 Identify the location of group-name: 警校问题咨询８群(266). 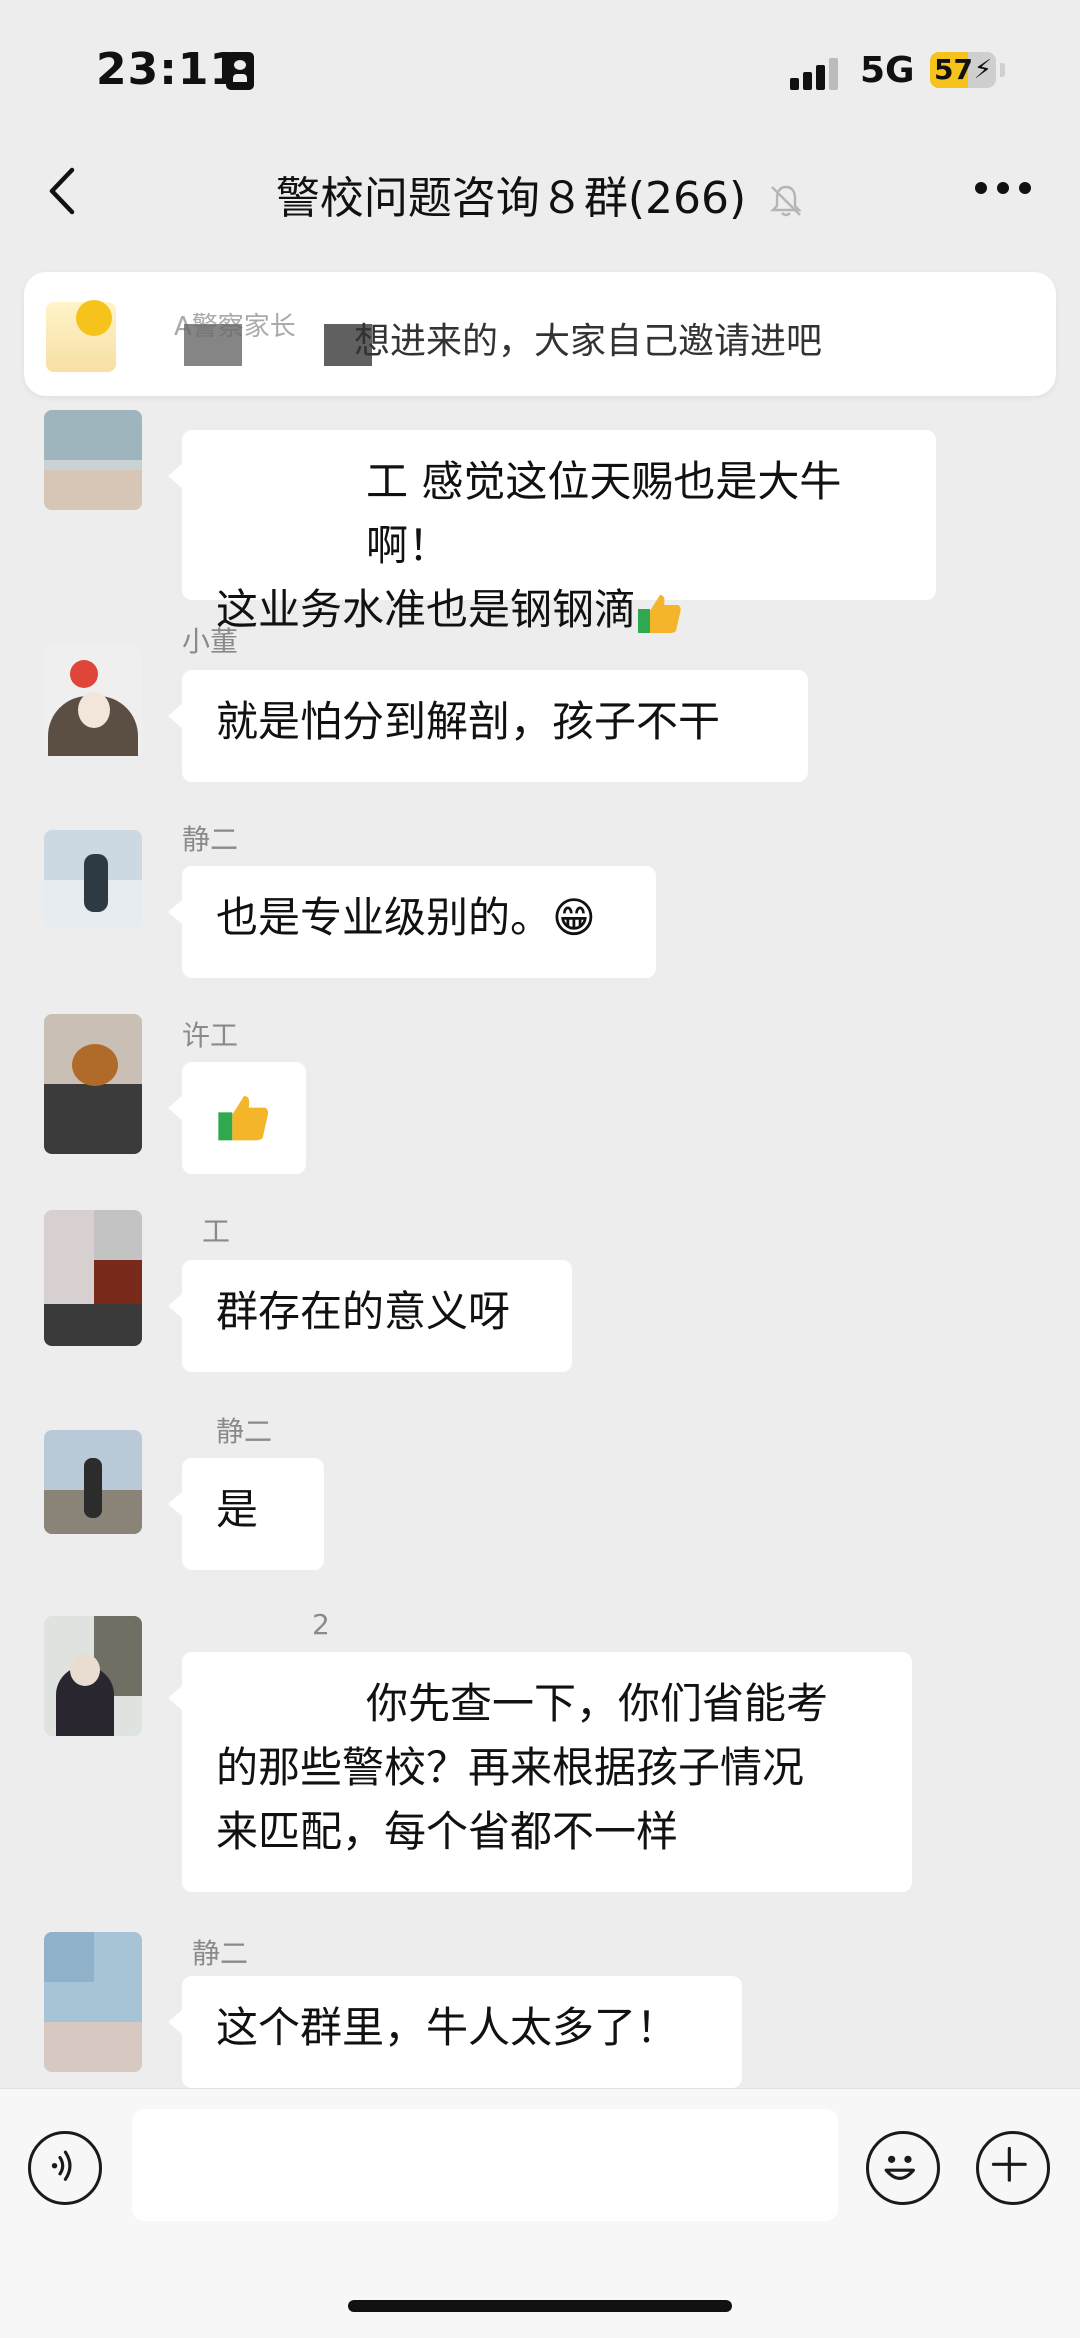
(511, 198).